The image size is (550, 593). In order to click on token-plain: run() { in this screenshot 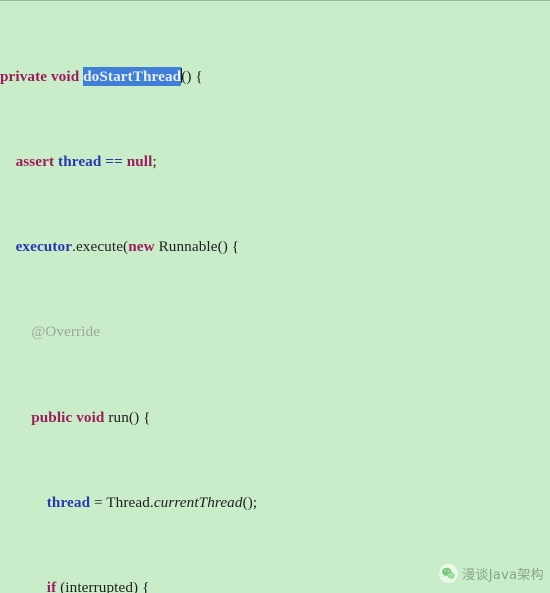, I will do `click(127, 417)`.